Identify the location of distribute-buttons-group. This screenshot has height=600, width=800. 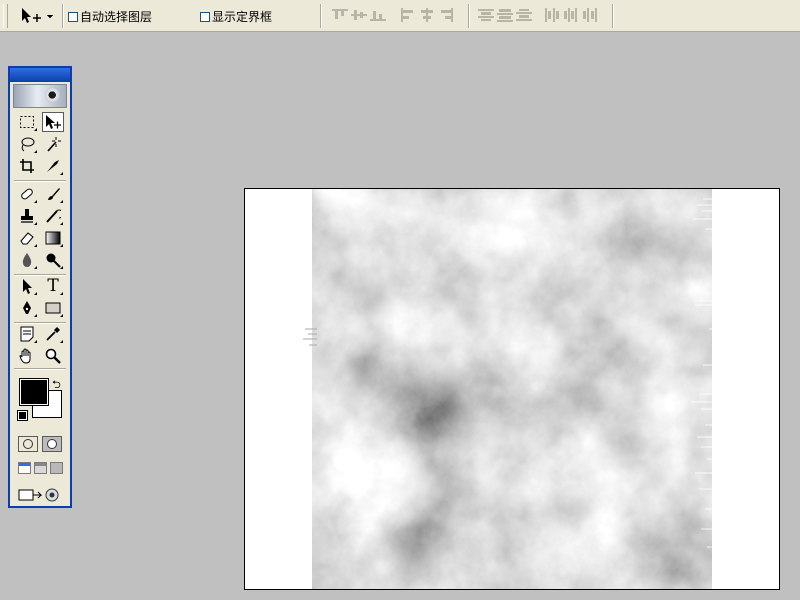
(538, 15).